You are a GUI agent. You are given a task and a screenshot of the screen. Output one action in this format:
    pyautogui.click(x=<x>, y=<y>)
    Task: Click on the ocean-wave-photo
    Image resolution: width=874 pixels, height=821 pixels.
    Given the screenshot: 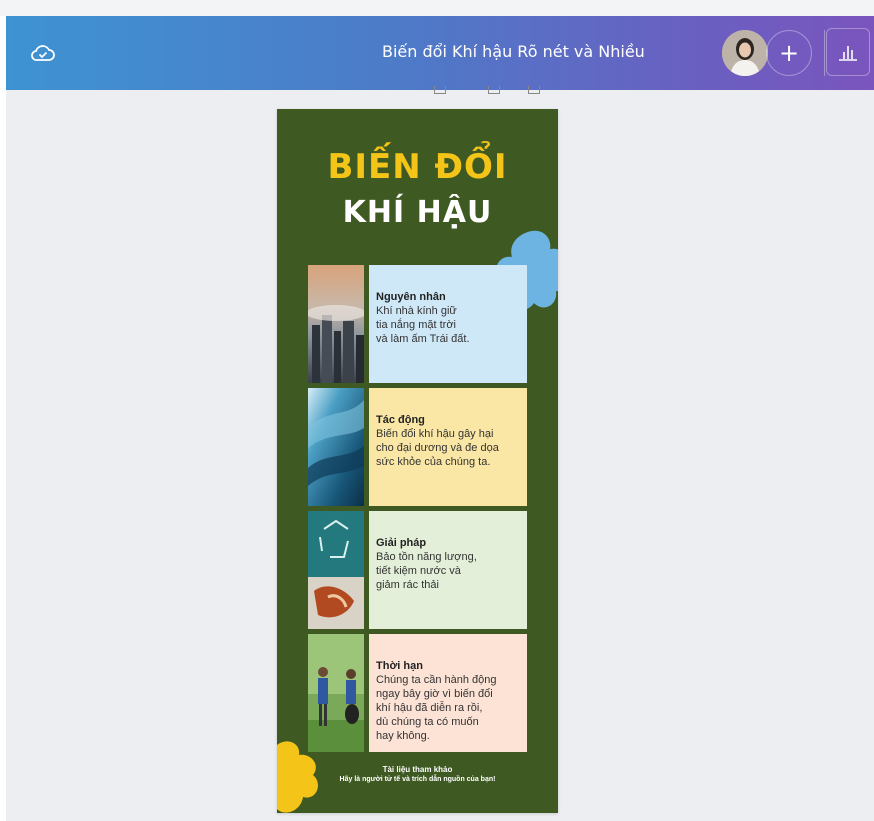 What is the action you would take?
    pyautogui.click(x=336, y=447)
    